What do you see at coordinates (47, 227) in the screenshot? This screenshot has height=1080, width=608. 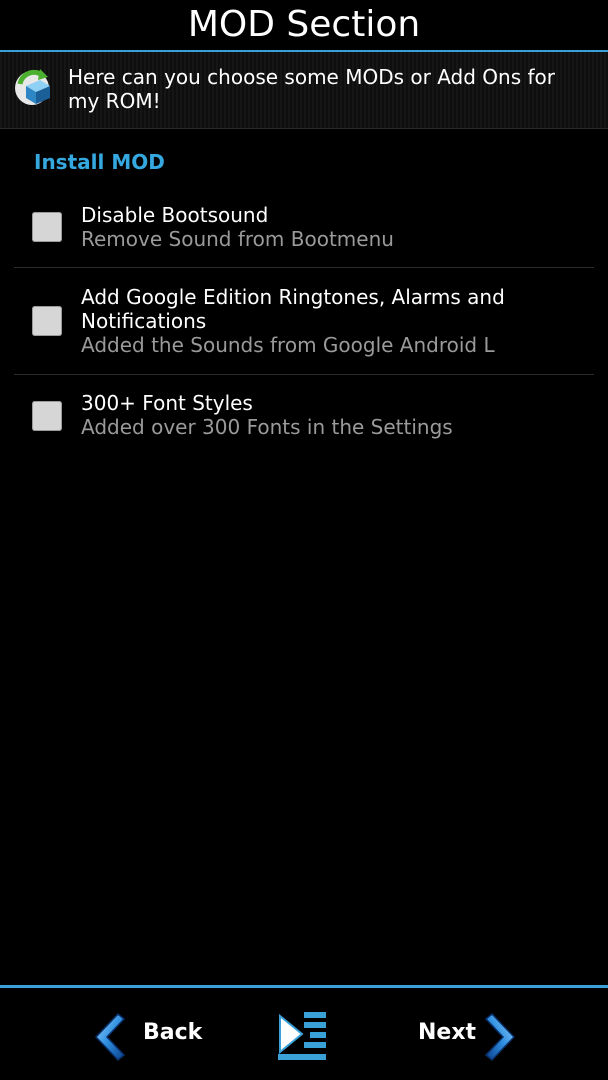 I see `checkbox-bootsound` at bounding box center [47, 227].